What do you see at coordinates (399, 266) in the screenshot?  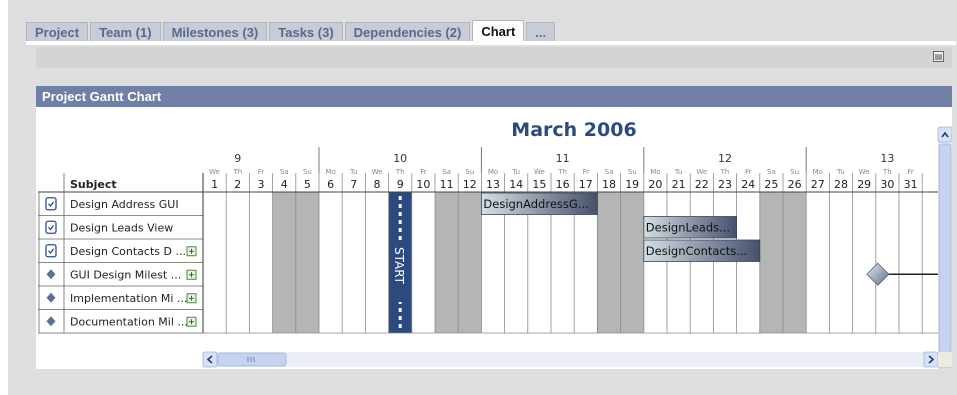 I see `start-label: START` at bounding box center [399, 266].